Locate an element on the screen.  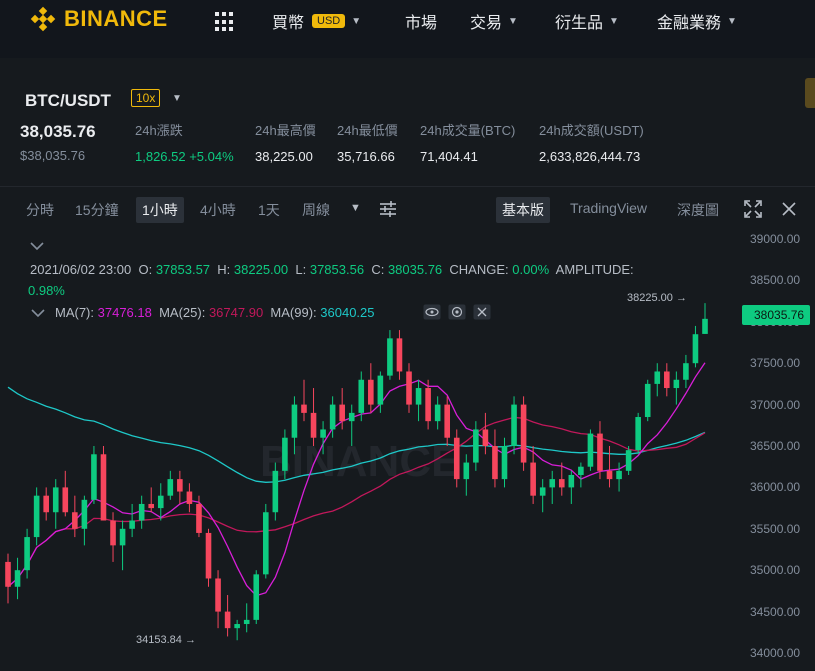
interval-15m: 15分鐘 is located at coordinates (97, 210).